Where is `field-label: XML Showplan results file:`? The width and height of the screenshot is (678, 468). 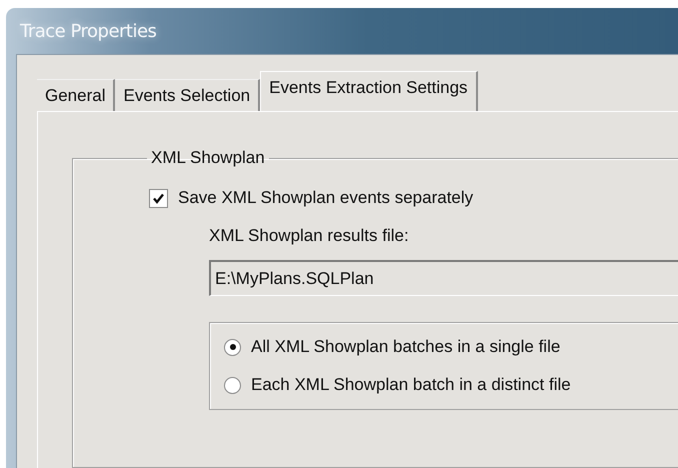 field-label: XML Showplan results file: is located at coordinates (309, 236).